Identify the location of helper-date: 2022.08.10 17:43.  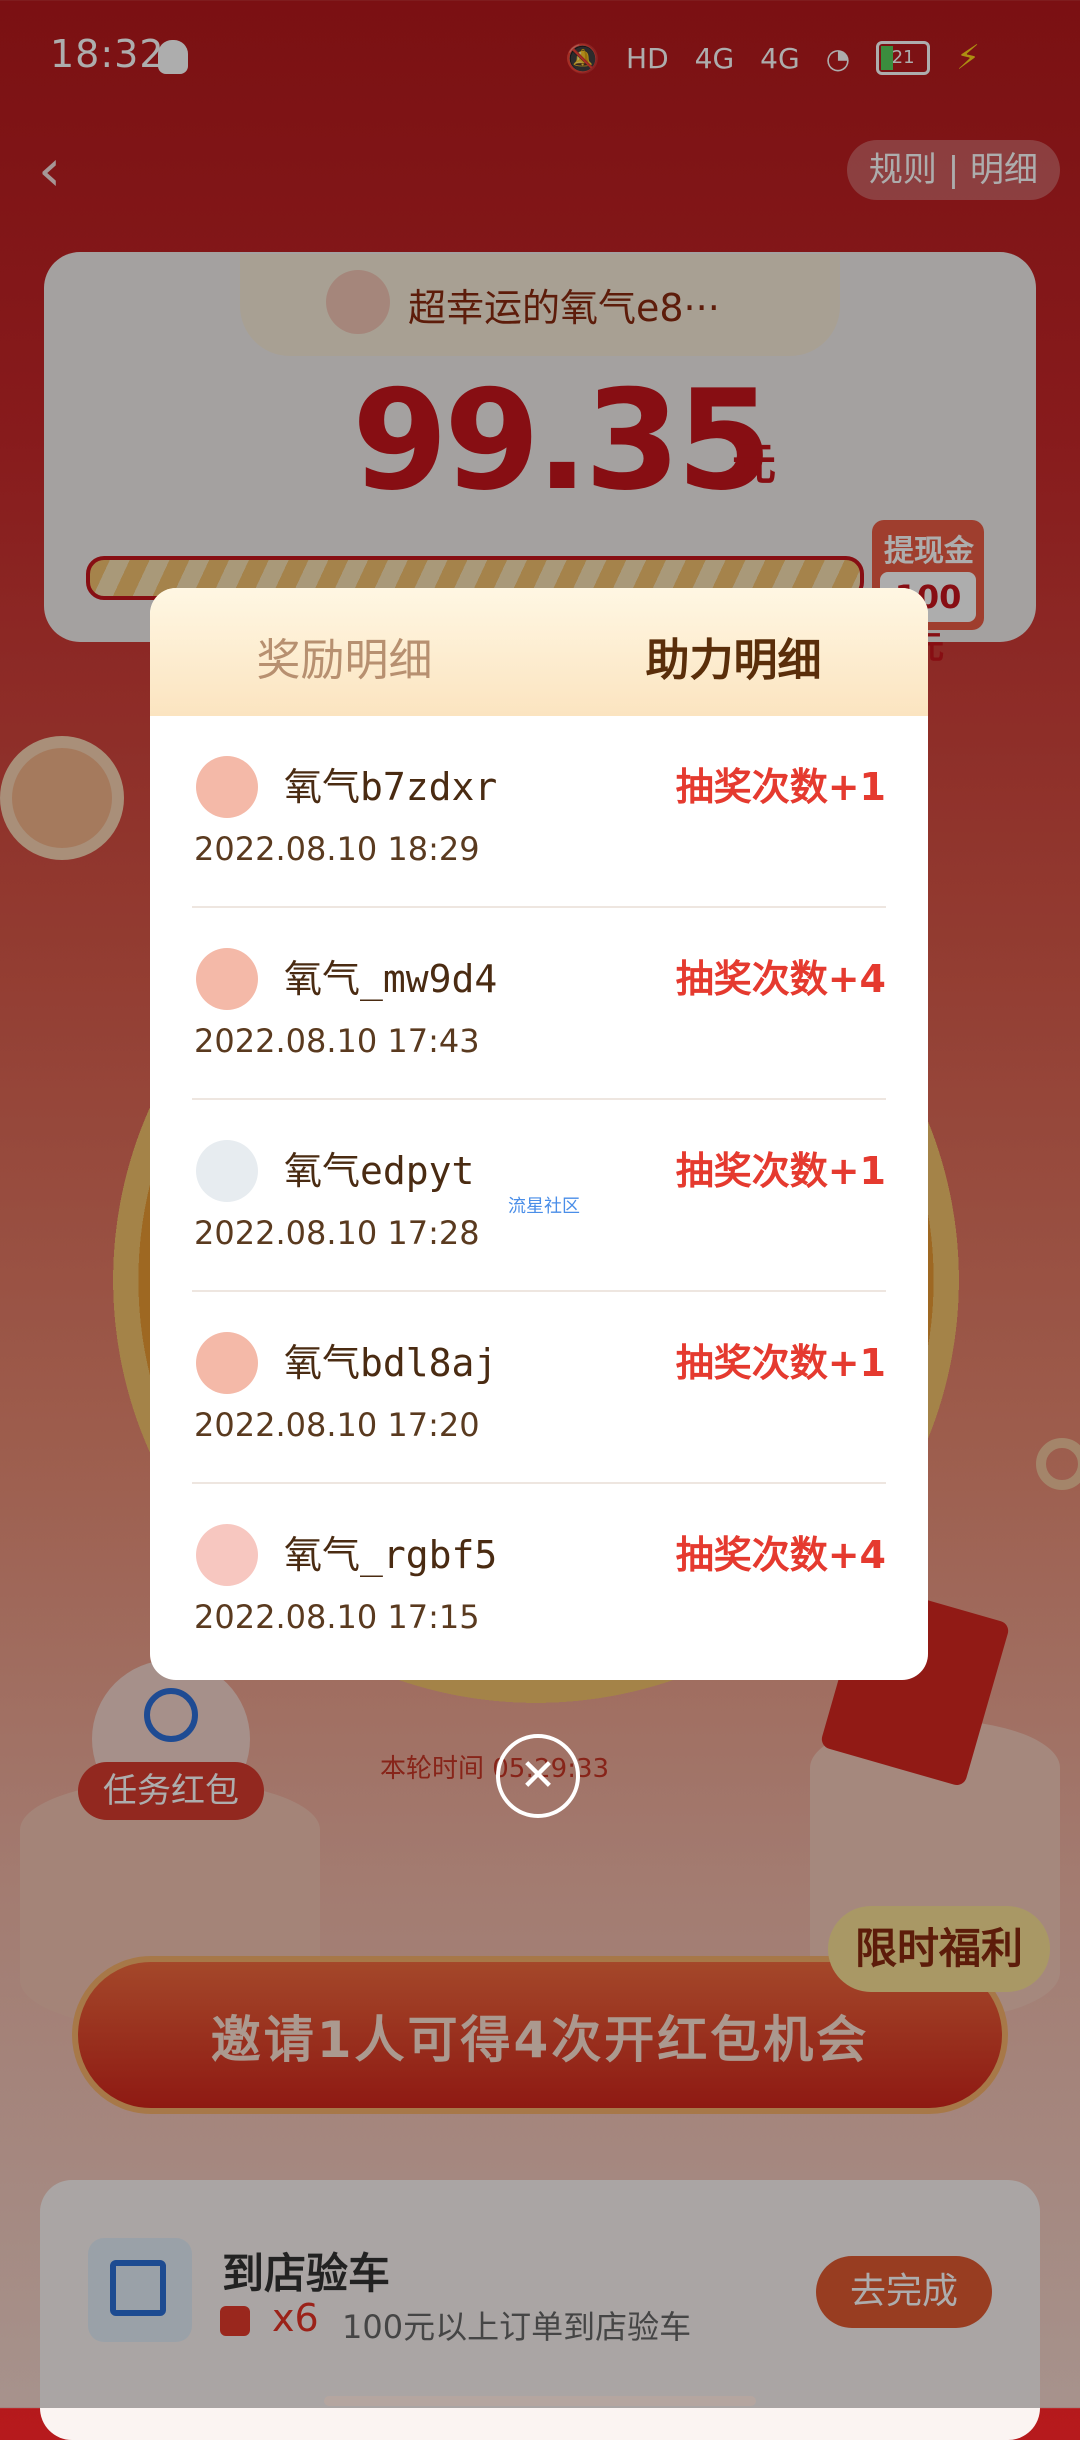
(337, 1041).